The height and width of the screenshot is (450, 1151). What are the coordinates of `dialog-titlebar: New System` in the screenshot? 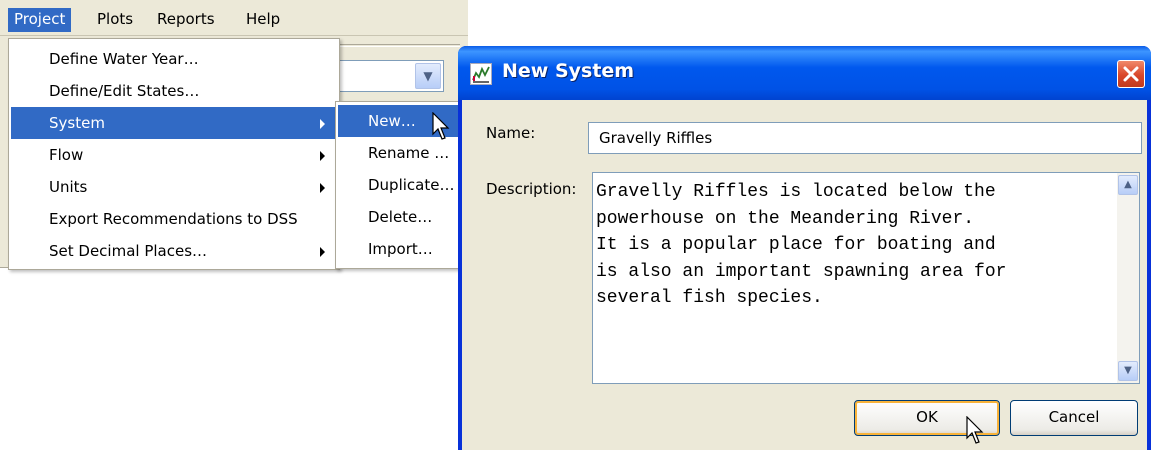 It's located at (804, 73).